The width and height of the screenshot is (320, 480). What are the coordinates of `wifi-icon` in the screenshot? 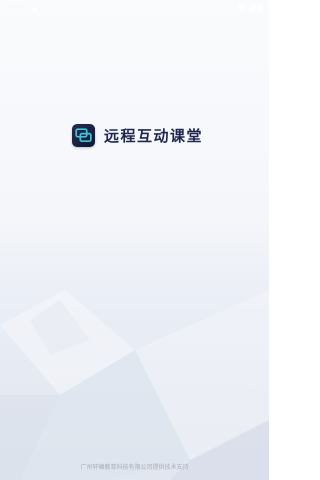 It's located at (241, 7).